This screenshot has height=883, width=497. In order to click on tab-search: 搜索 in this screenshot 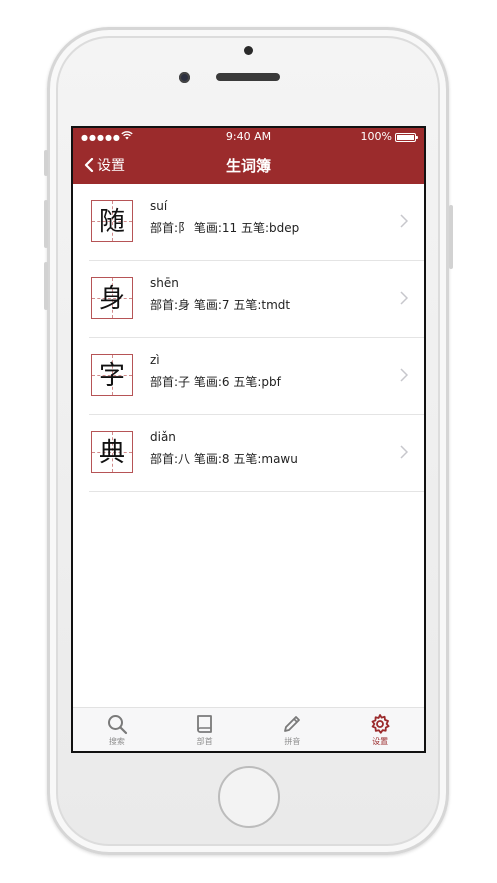, I will do `click(117, 729)`.